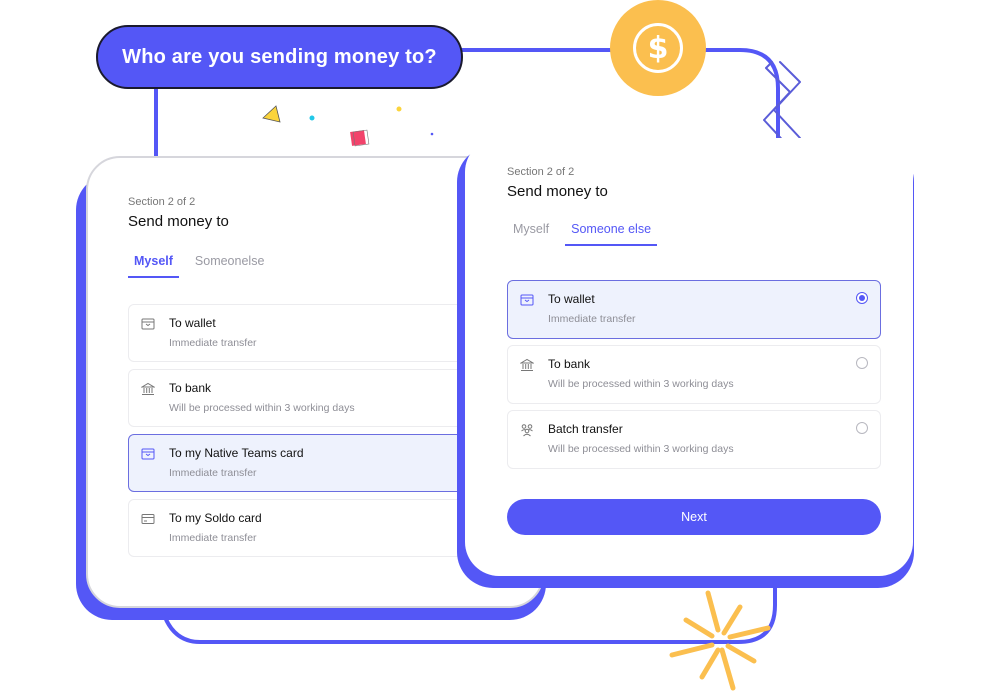  What do you see at coordinates (611, 234) in the screenshot?
I see `tab-someone-else: Someone else` at bounding box center [611, 234].